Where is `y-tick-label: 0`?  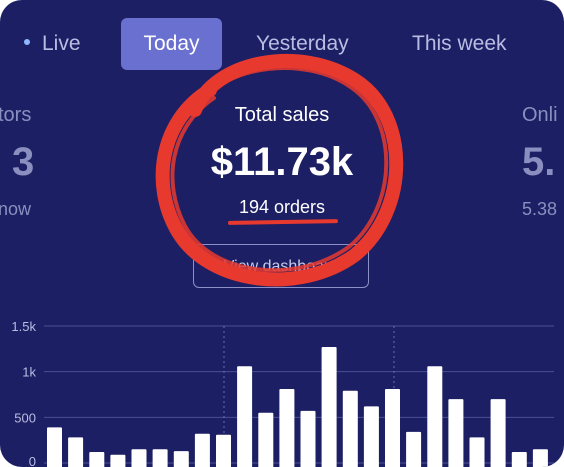 y-tick-label: 0 is located at coordinates (32, 460).